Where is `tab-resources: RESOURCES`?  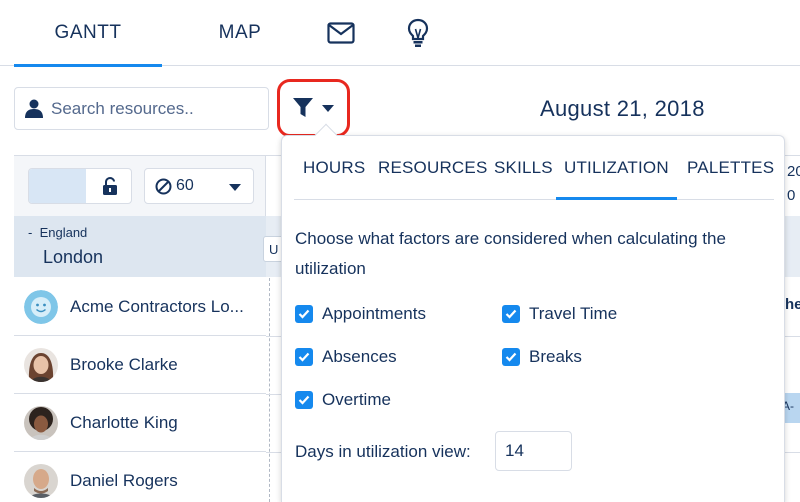
tab-resources: RESOURCES is located at coordinates (433, 168).